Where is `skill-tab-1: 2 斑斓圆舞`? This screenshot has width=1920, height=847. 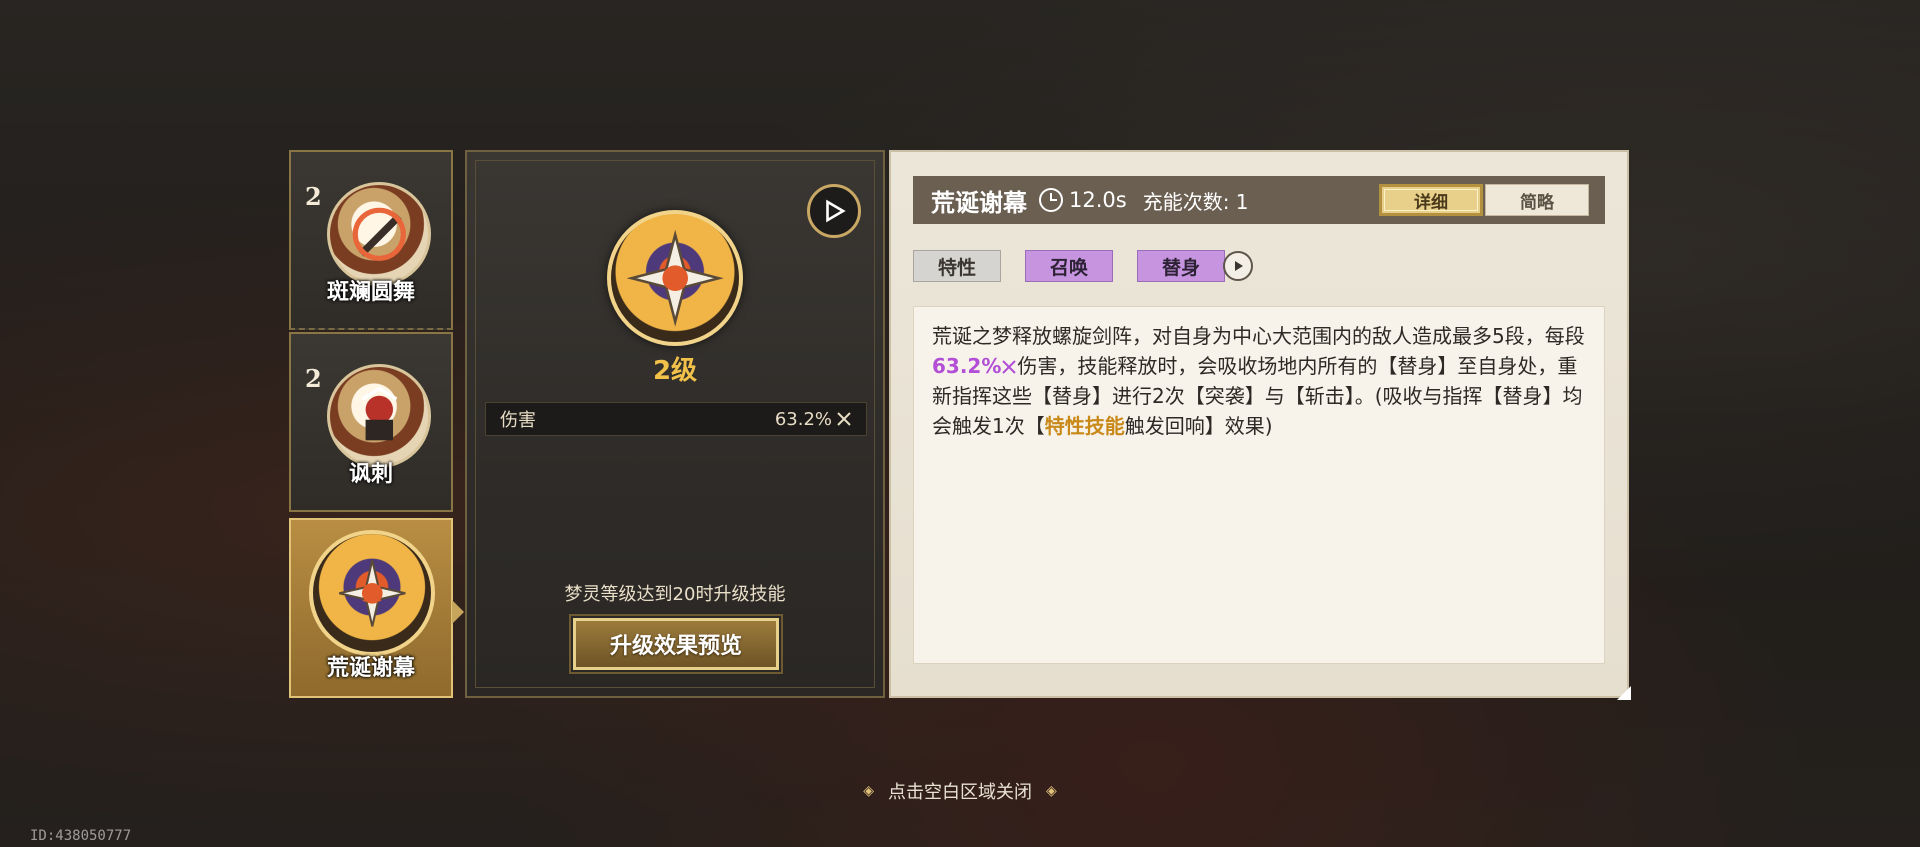
skill-tab-1: 2 斑斓圆舞 is located at coordinates (371, 240).